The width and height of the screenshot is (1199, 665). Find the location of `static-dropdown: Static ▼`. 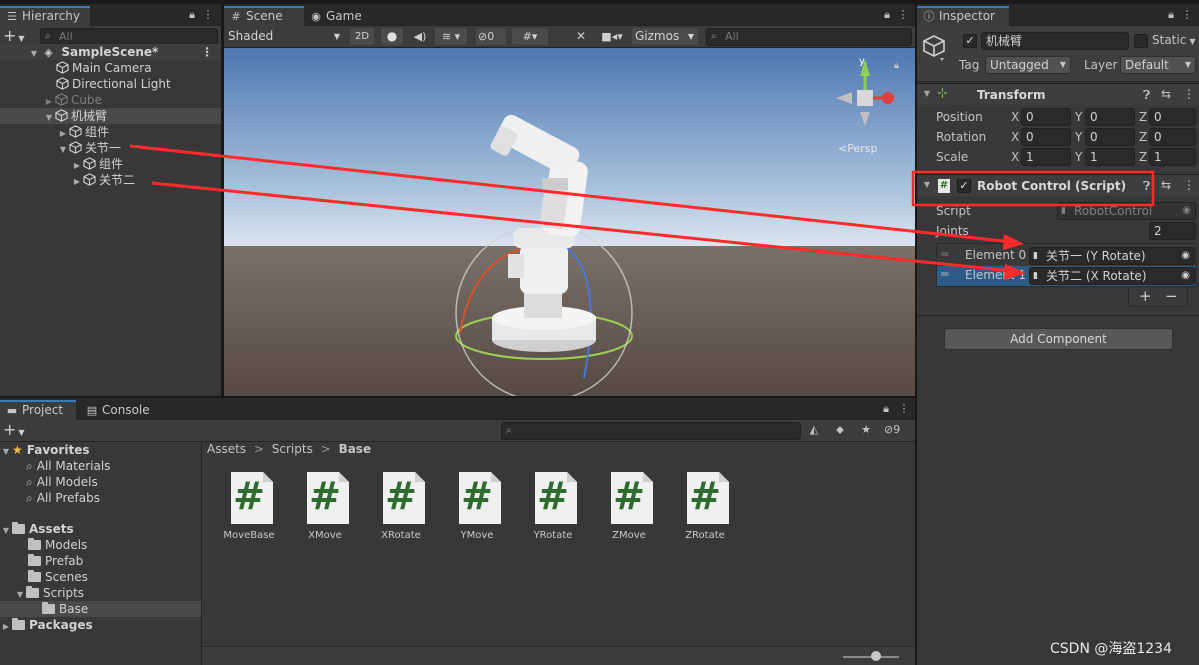

static-dropdown: Static ▼ is located at coordinates (1173, 40).